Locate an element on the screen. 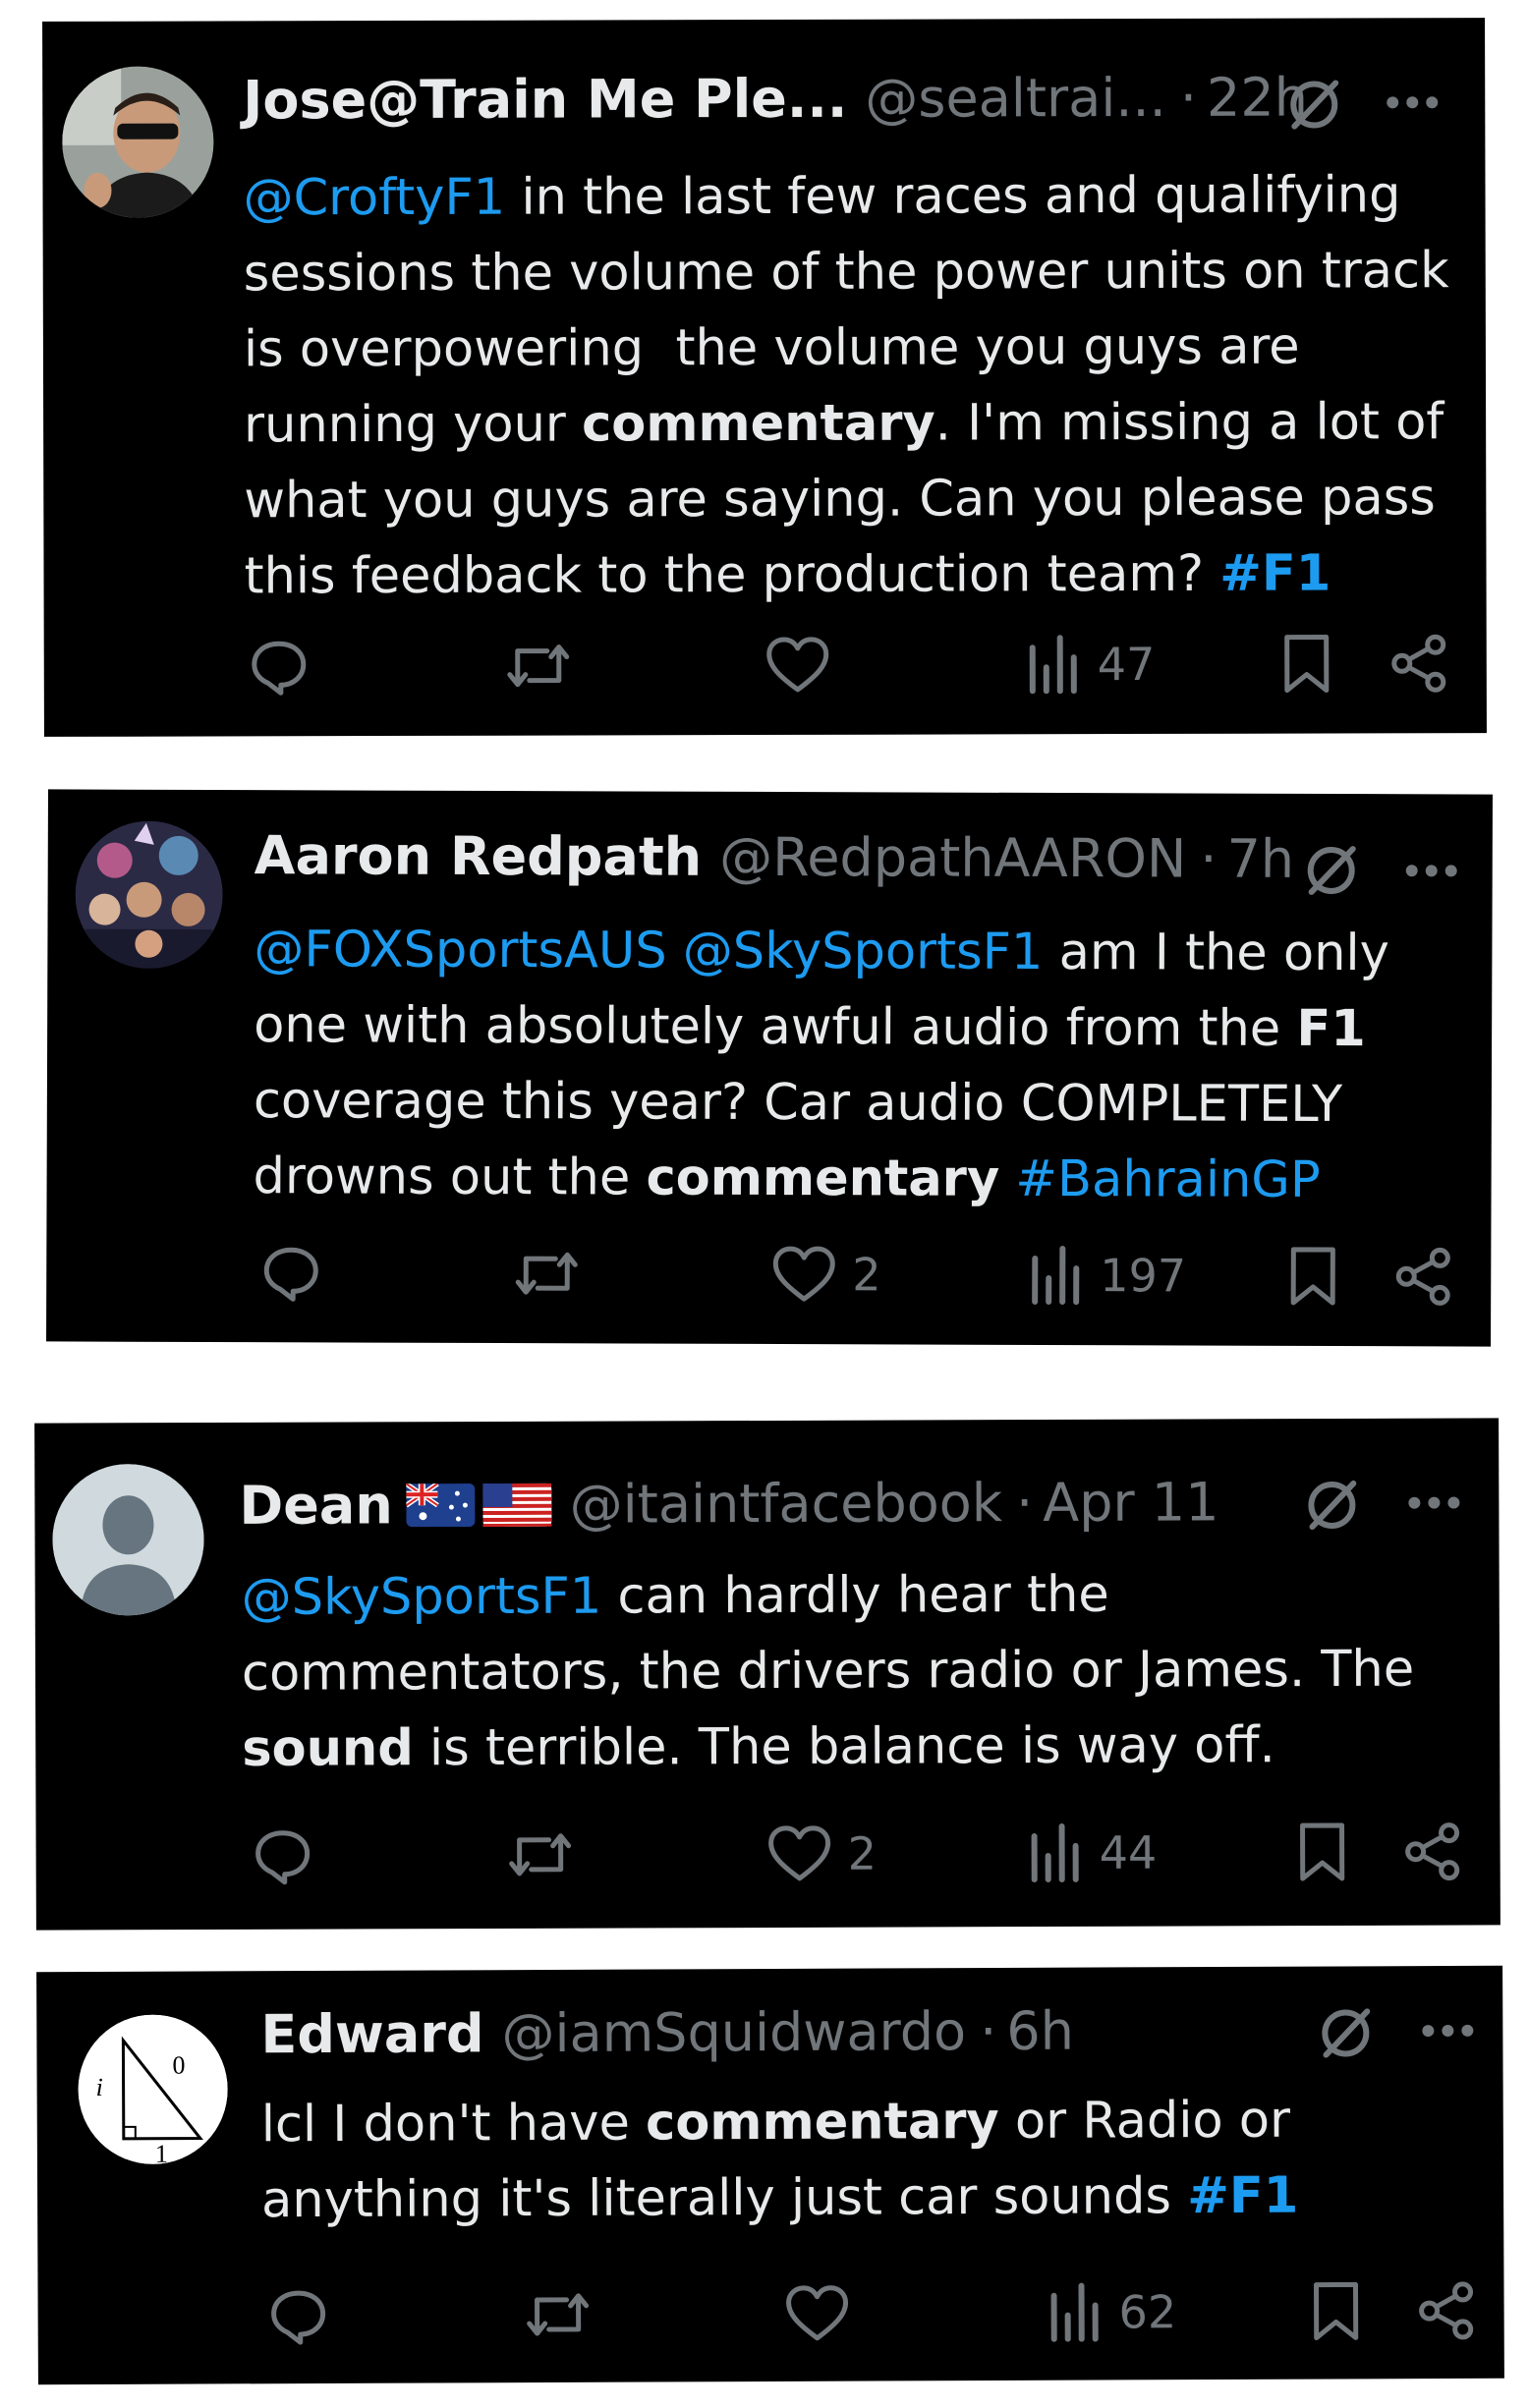 The height and width of the screenshot is (2408, 1529). mention-link: @FOXSportsAUS is located at coordinates (460, 950).